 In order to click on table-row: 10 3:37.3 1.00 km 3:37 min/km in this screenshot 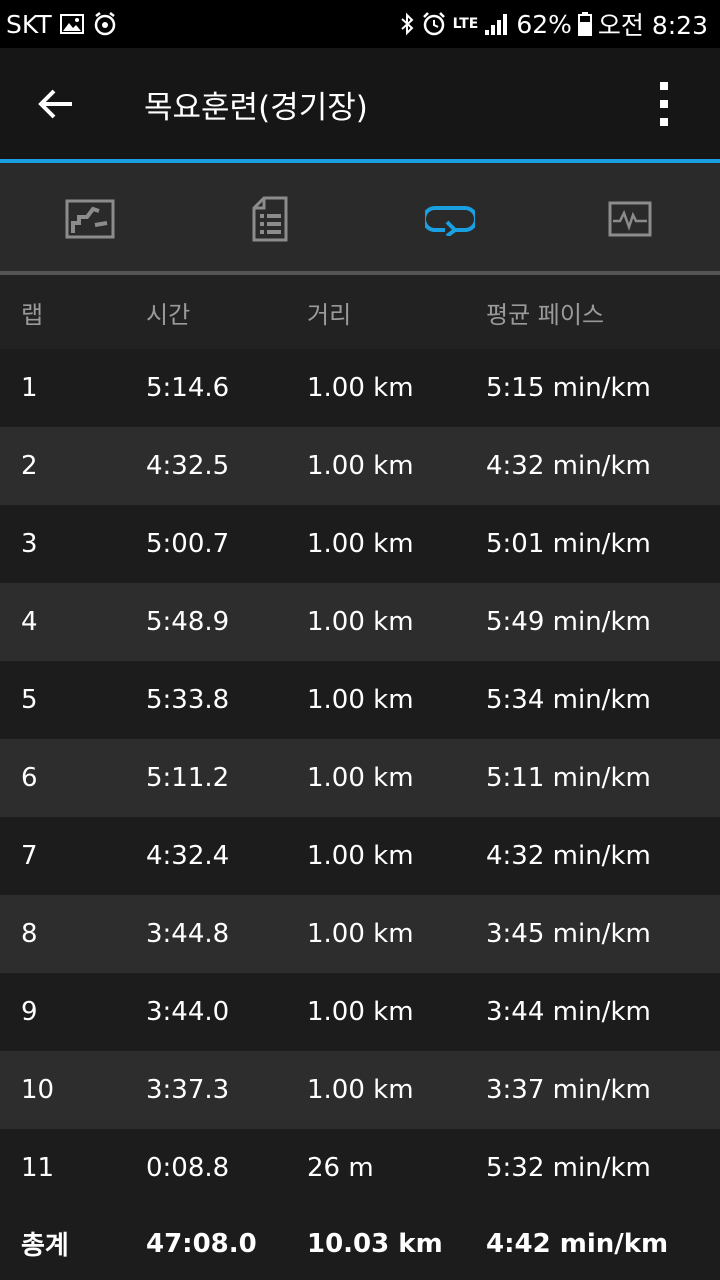, I will do `click(360, 1090)`.